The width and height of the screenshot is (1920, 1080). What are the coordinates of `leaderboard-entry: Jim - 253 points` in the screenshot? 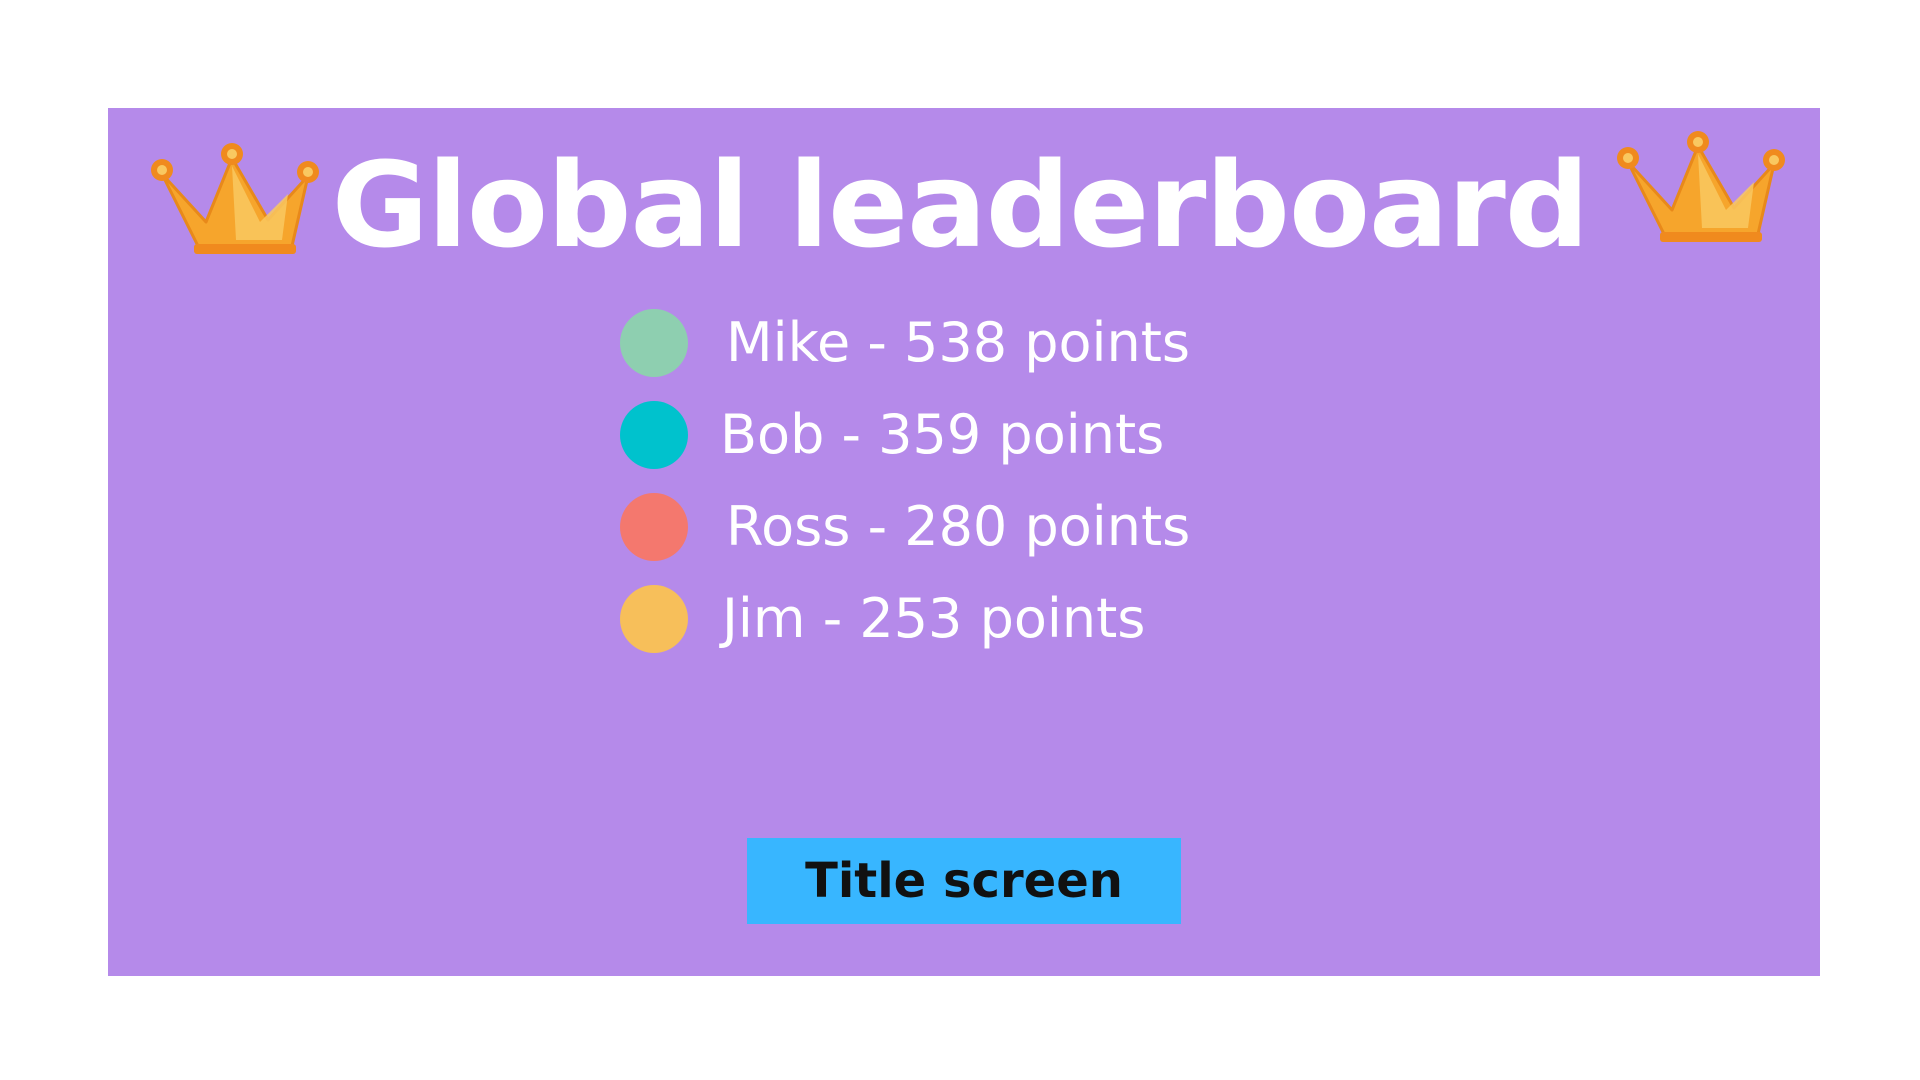 It's located at (1020, 622).